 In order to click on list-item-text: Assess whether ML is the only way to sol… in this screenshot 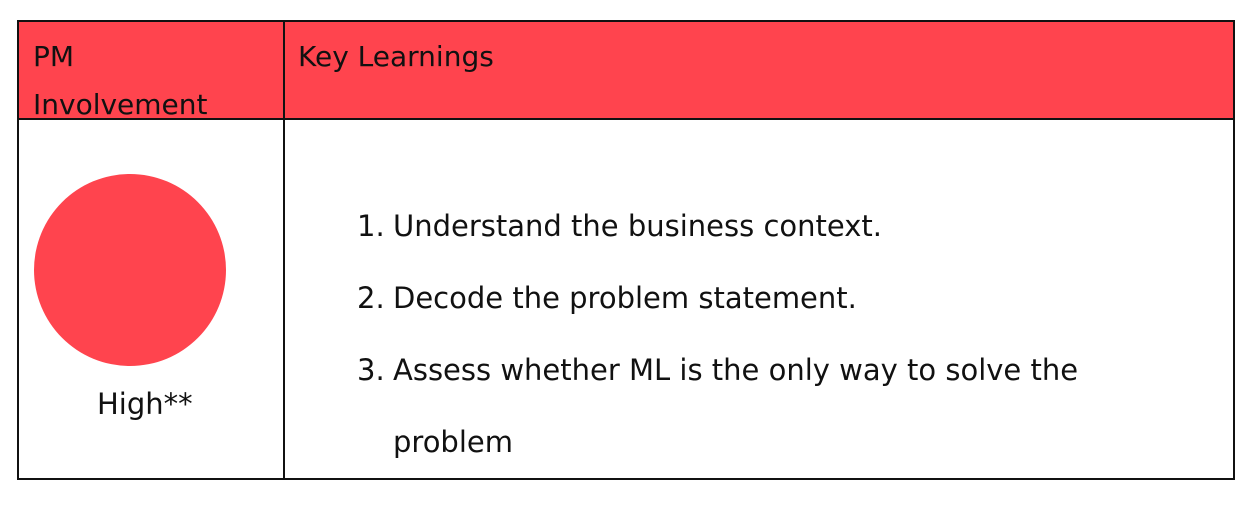, I will do `click(736, 370)`.